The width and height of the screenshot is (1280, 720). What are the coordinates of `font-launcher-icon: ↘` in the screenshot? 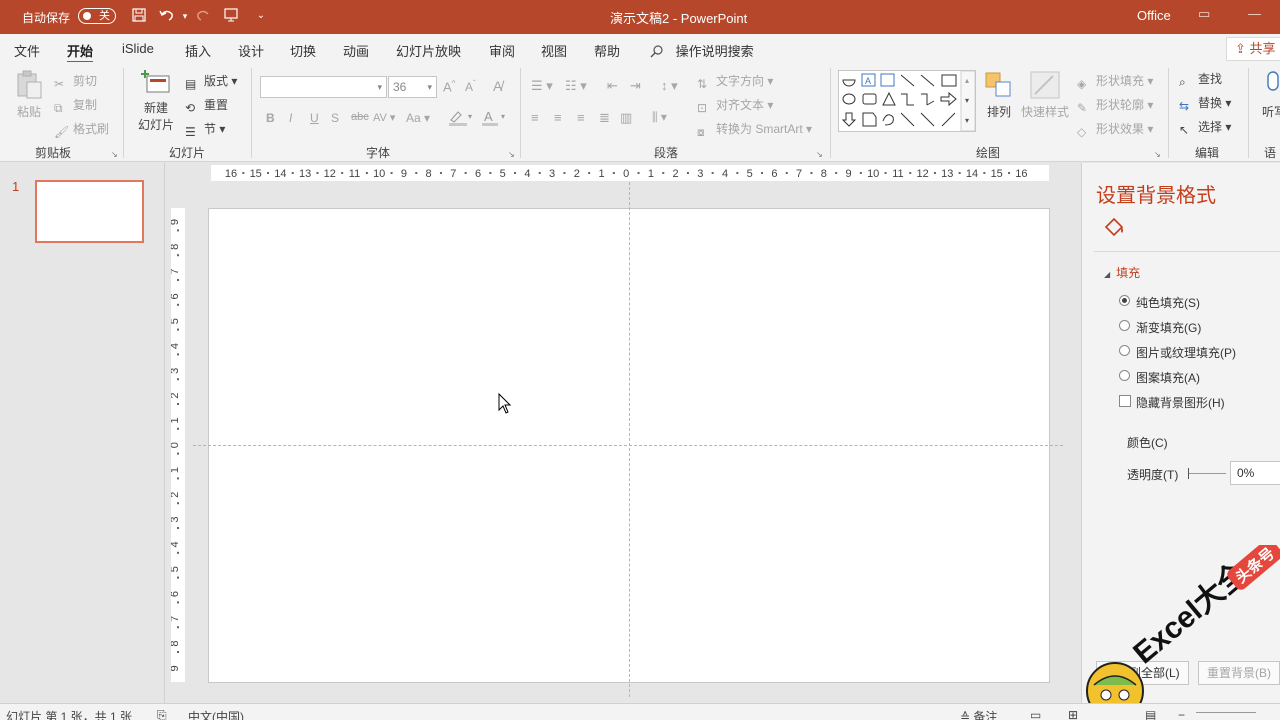 It's located at (511, 154).